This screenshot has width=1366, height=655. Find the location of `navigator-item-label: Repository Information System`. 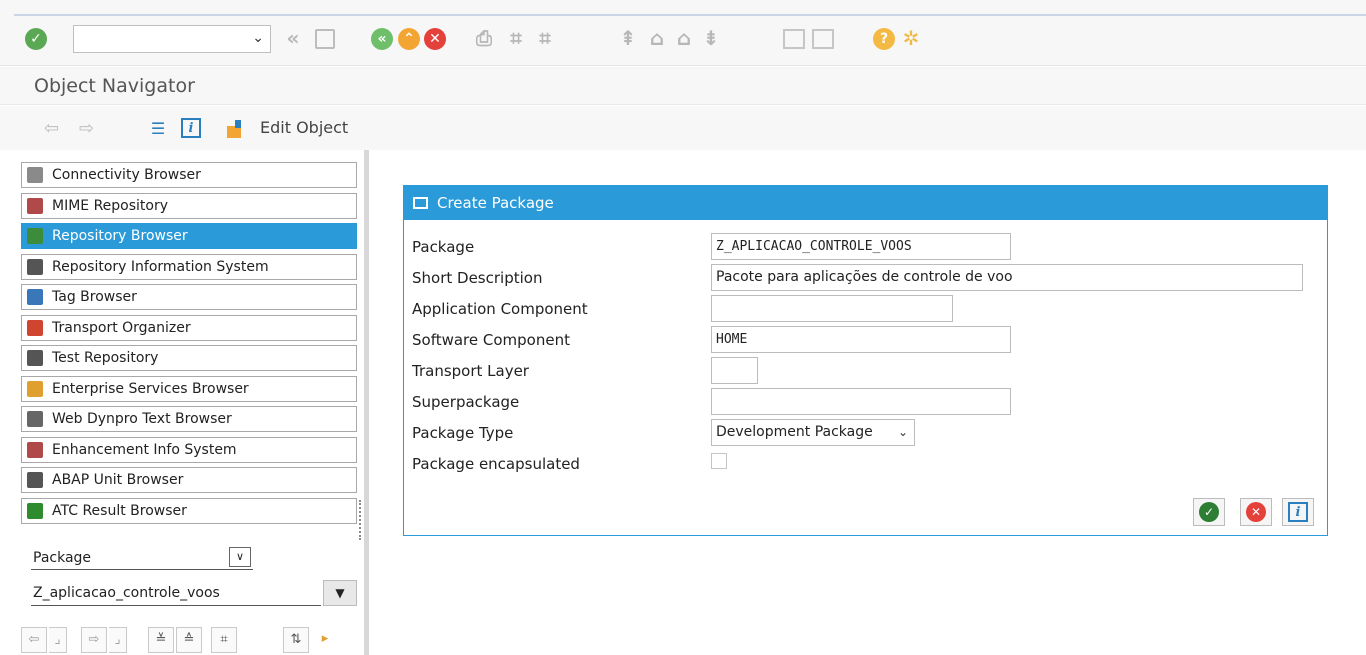

navigator-item-label: Repository Information System is located at coordinates (160, 266).